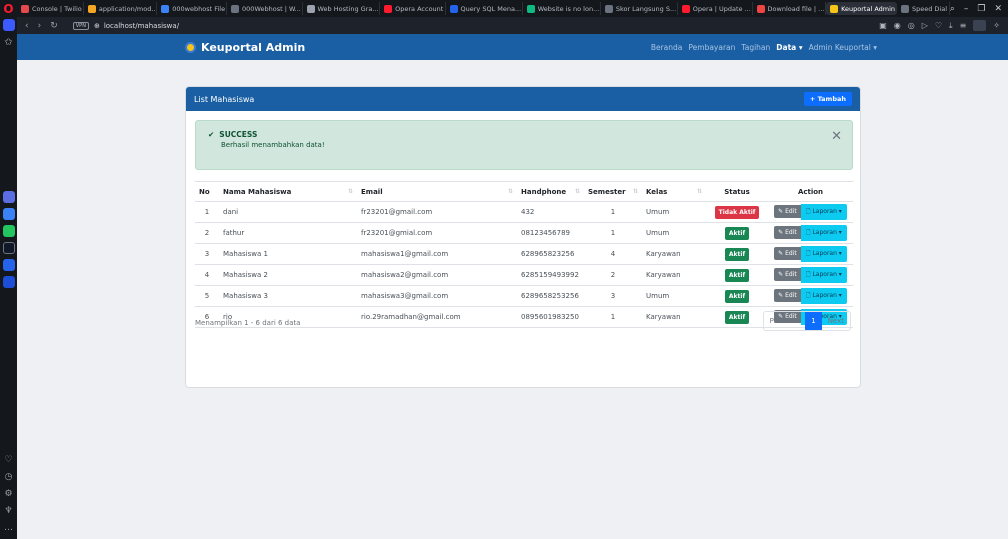 Image resolution: width=1008 pixels, height=539 pixels. What do you see at coordinates (711, 47) in the screenshot?
I see `nav-pembayaran: Pembayaran` at bounding box center [711, 47].